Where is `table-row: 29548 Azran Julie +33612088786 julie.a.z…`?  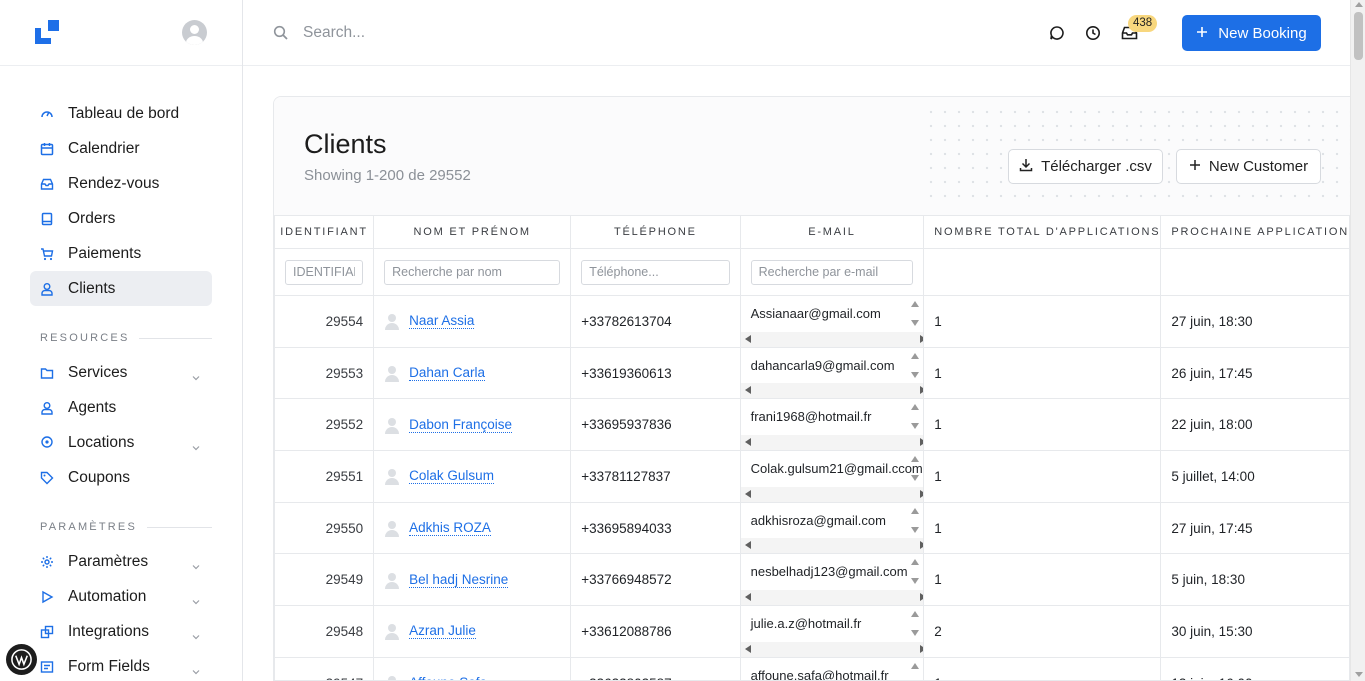 table-row: 29548 Azran Julie +33612088786 julie.a.z… is located at coordinates (812, 631).